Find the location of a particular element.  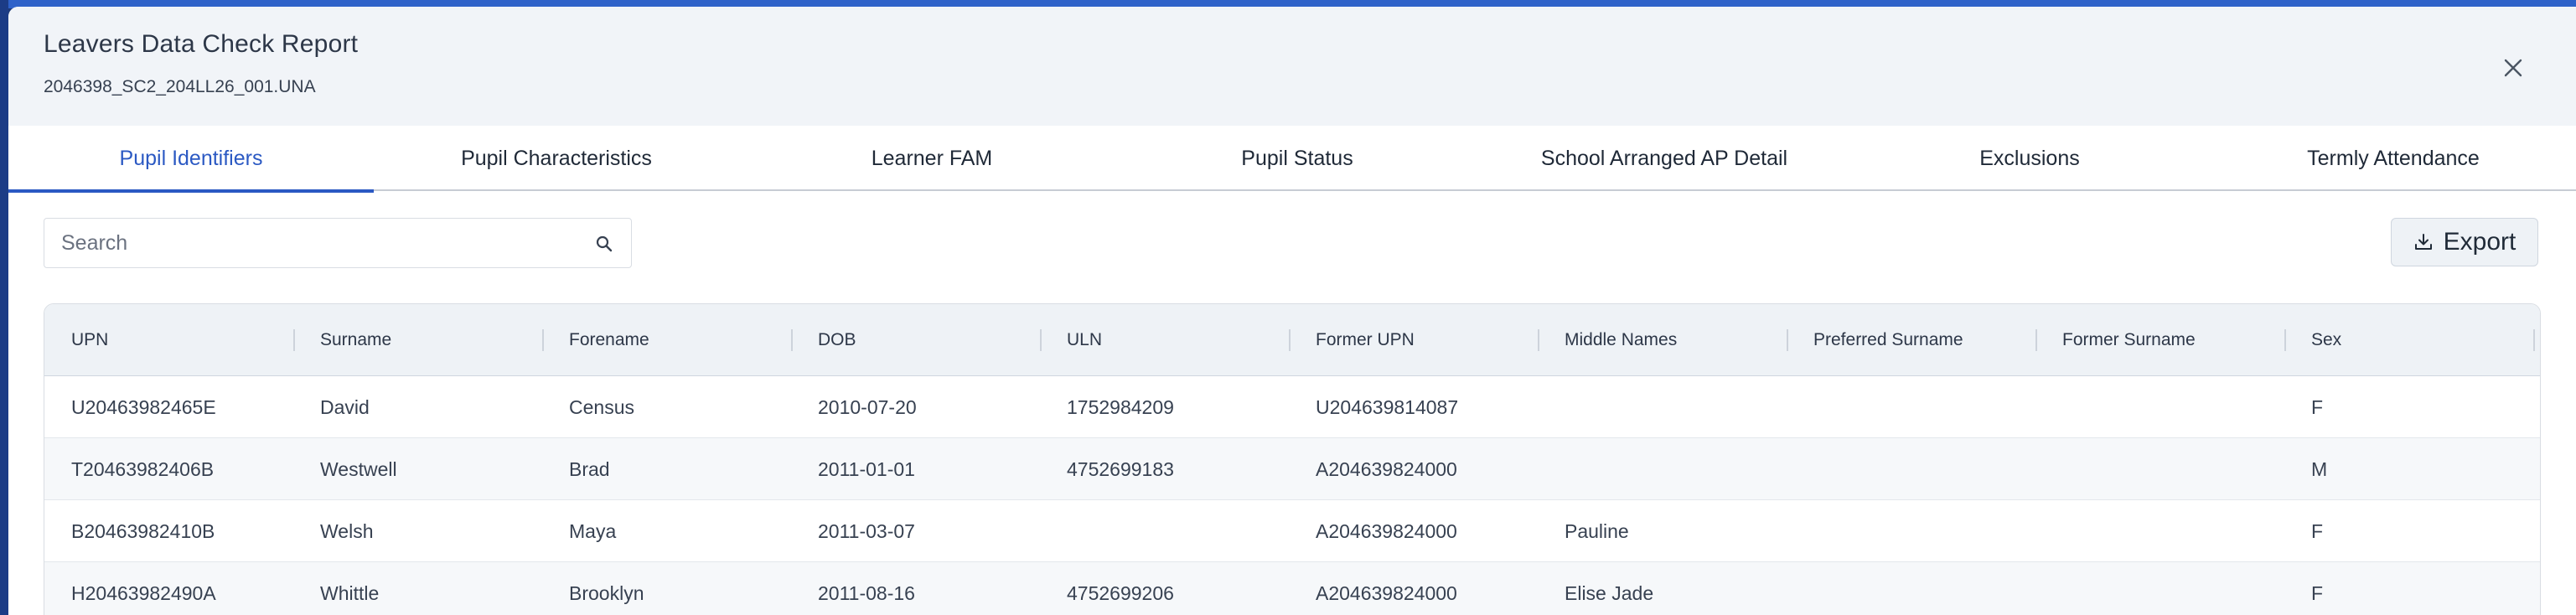

export-label: Export is located at coordinates (2480, 242).